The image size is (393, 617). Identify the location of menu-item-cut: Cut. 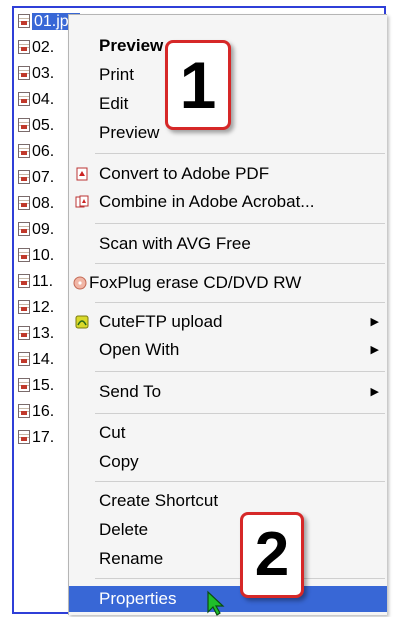
(228, 433).